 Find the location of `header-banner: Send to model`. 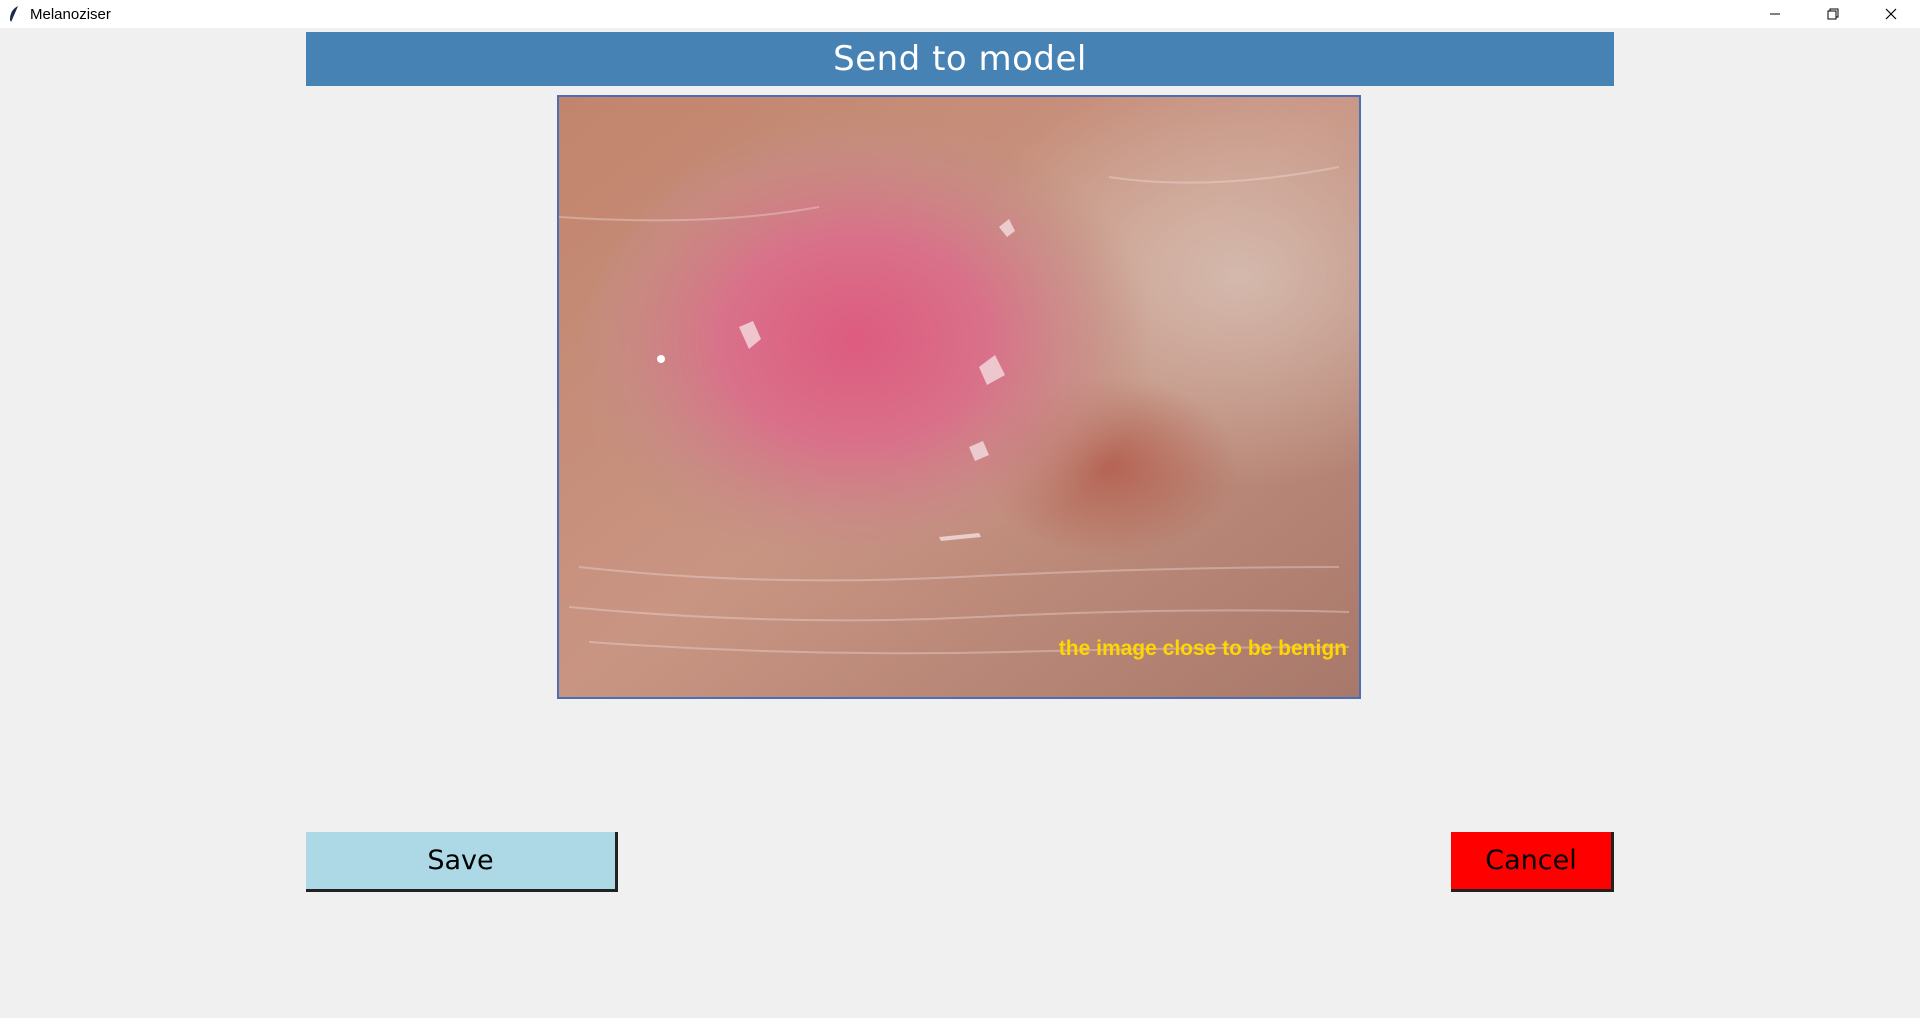

header-banner: Send to model is located at coordinates (960, 59).